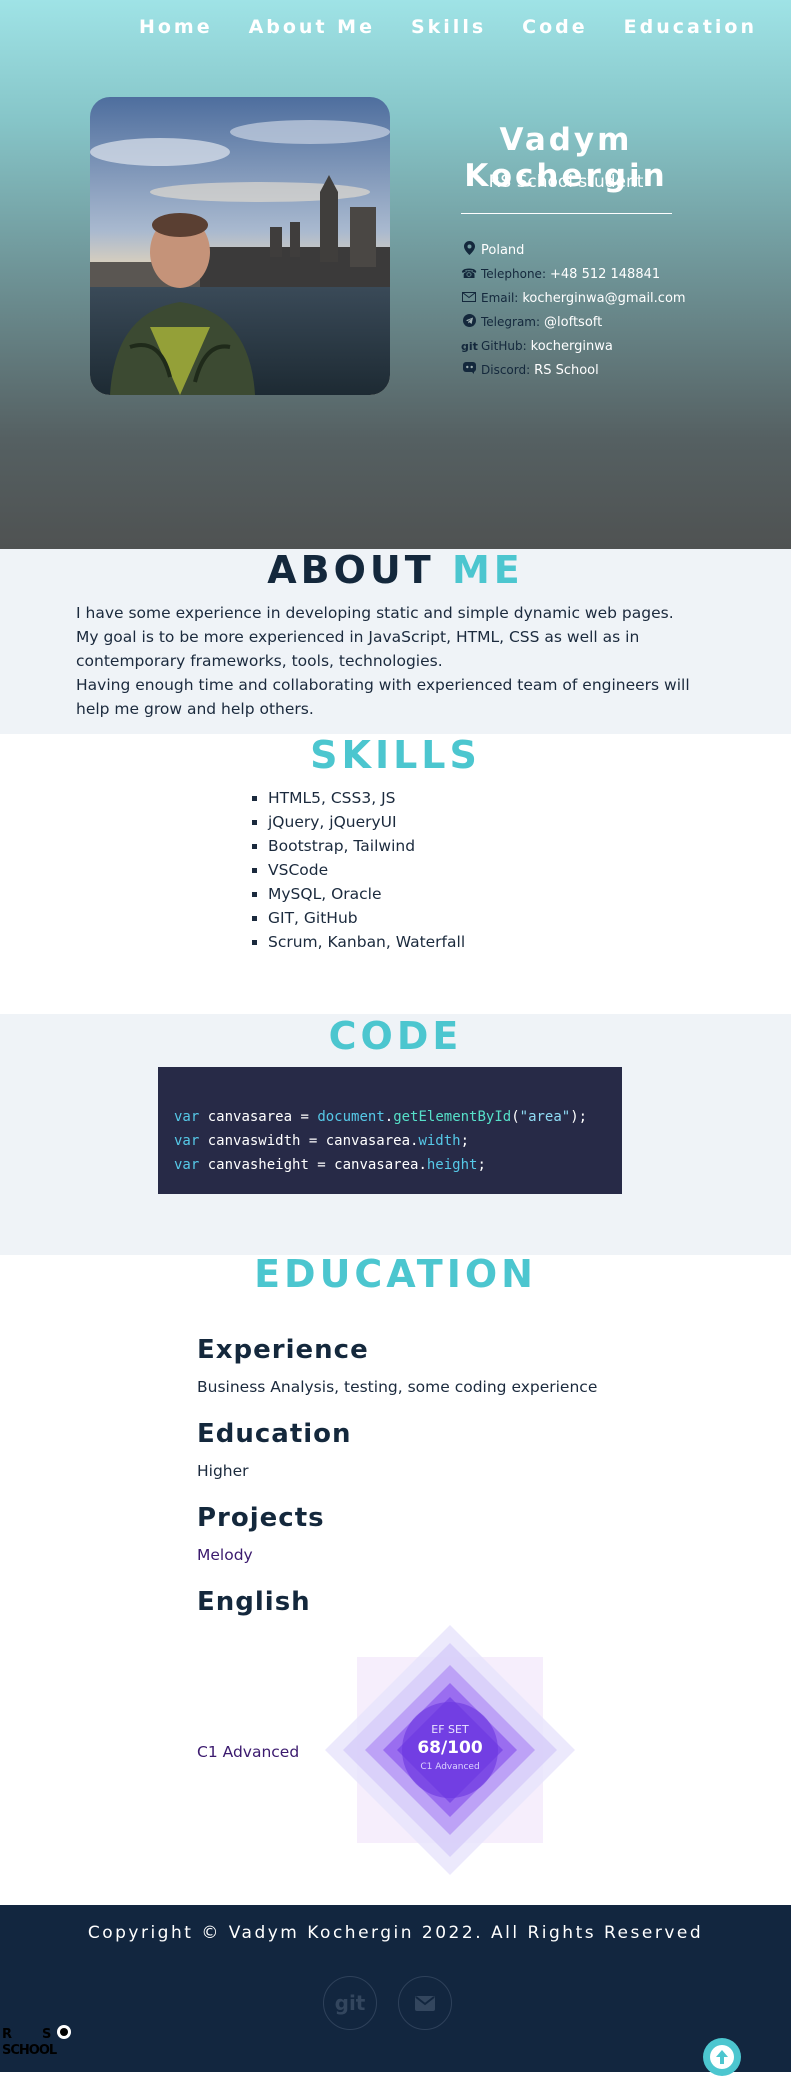  Describe the element at coordinates (283, 1350) in the screenshot. I see `experience-heading: Experience` at that location.